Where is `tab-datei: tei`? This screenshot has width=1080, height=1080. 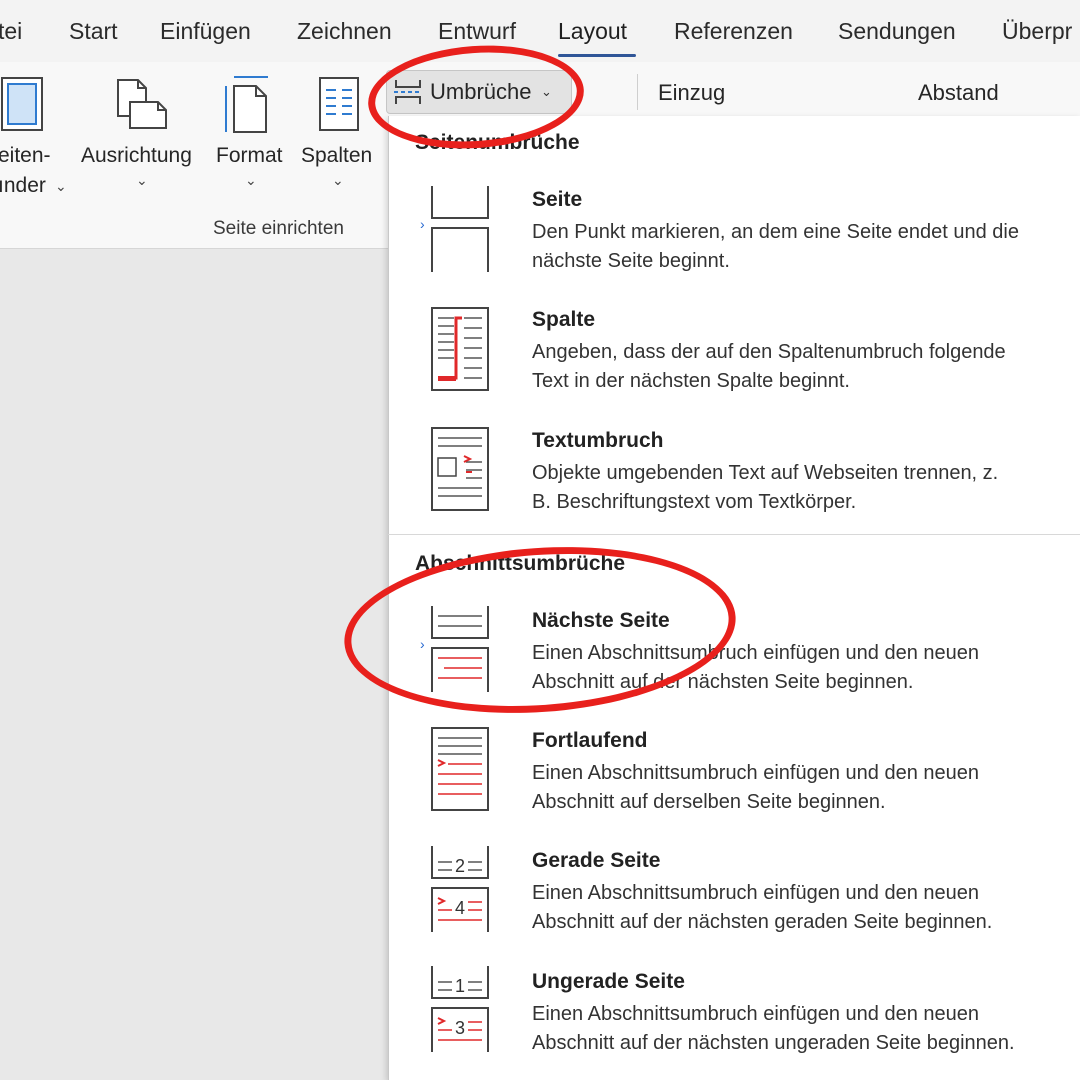
tab-datei: tei is located at coordinates (11, 31).